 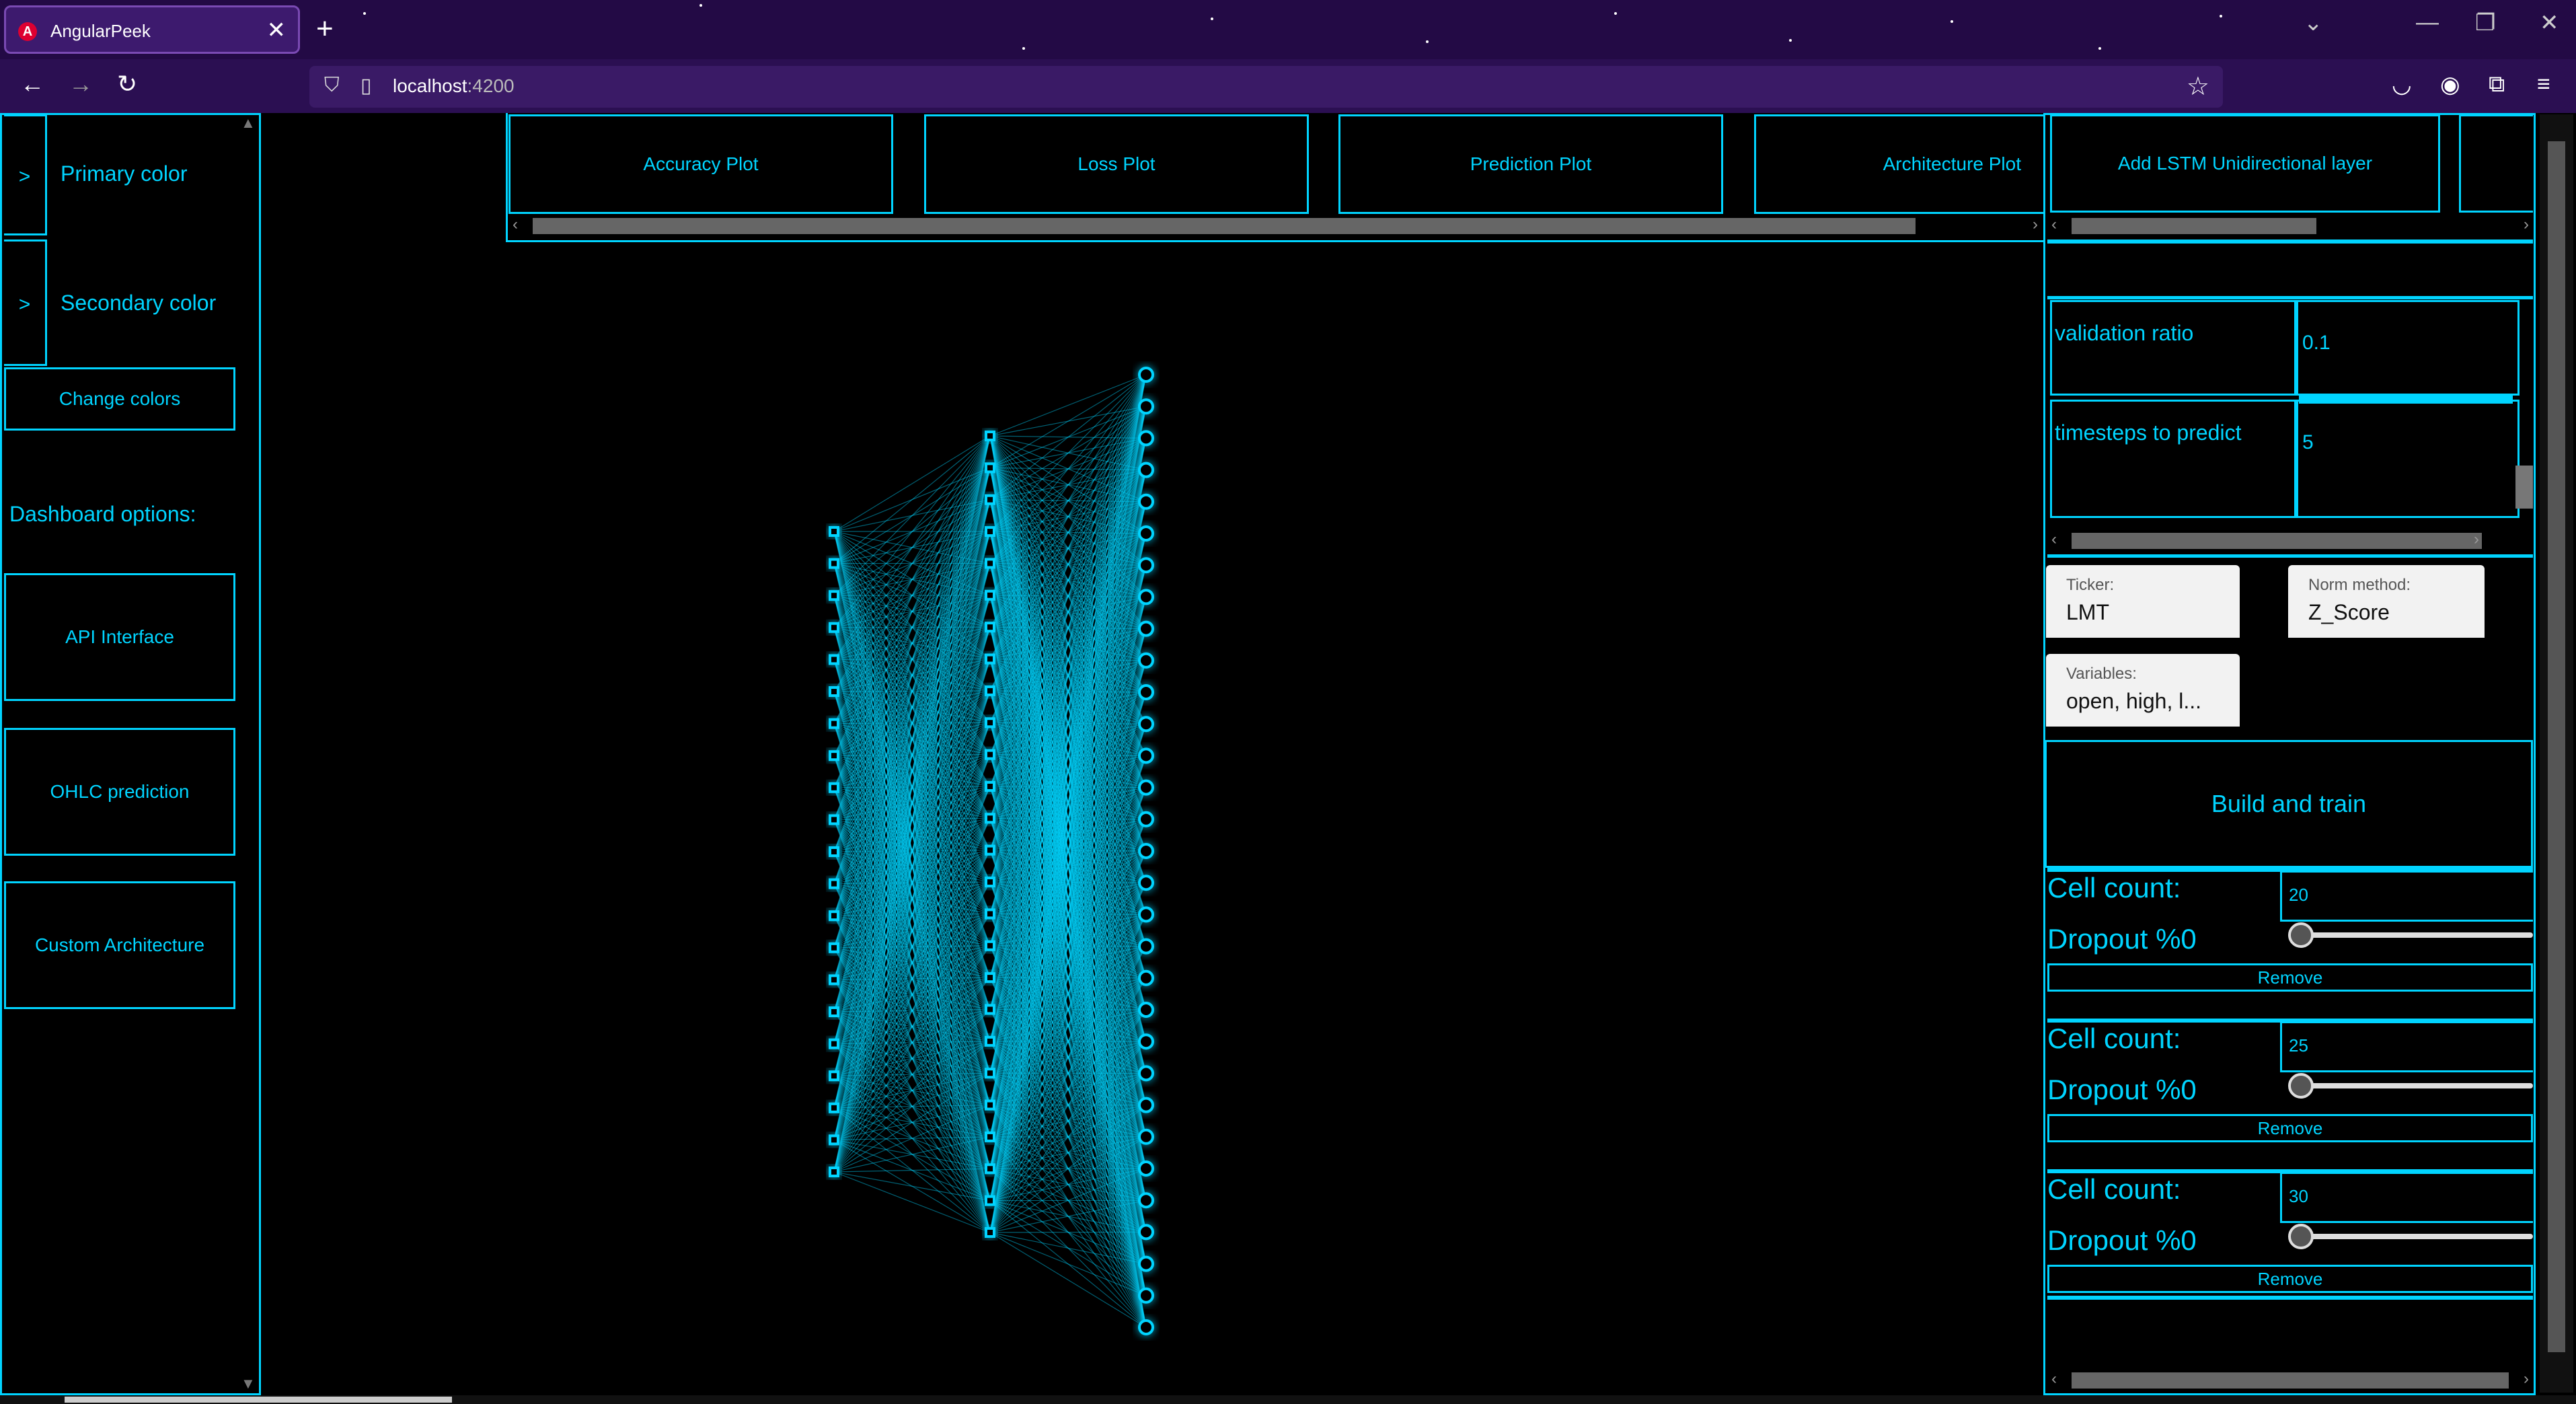 What do you see at coordinates (2408, 459) in the screenshot?
I see `timesteps-input: 5` at bounding box center [2408, 459].